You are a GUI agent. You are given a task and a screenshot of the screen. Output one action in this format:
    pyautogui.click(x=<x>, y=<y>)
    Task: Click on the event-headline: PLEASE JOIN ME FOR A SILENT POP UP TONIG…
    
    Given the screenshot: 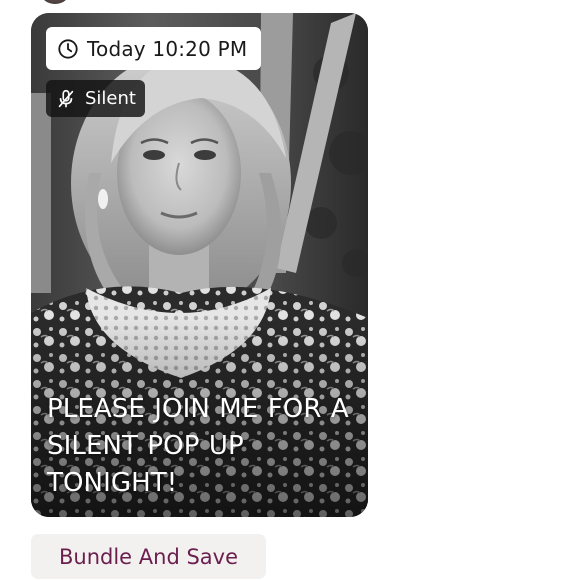 What is the action you would take?
    pyautogui.click(x=198, y=446)
    